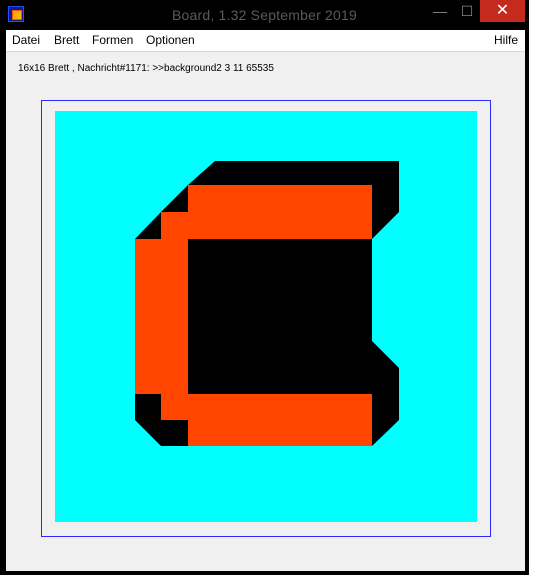 The width and height of the screenshot is (534, 580). Describe the element at coordinates (264, 15) in the screenshot. I see `title-bar: Board, 1.32 September 2019 — ☐ ✕` at that location.